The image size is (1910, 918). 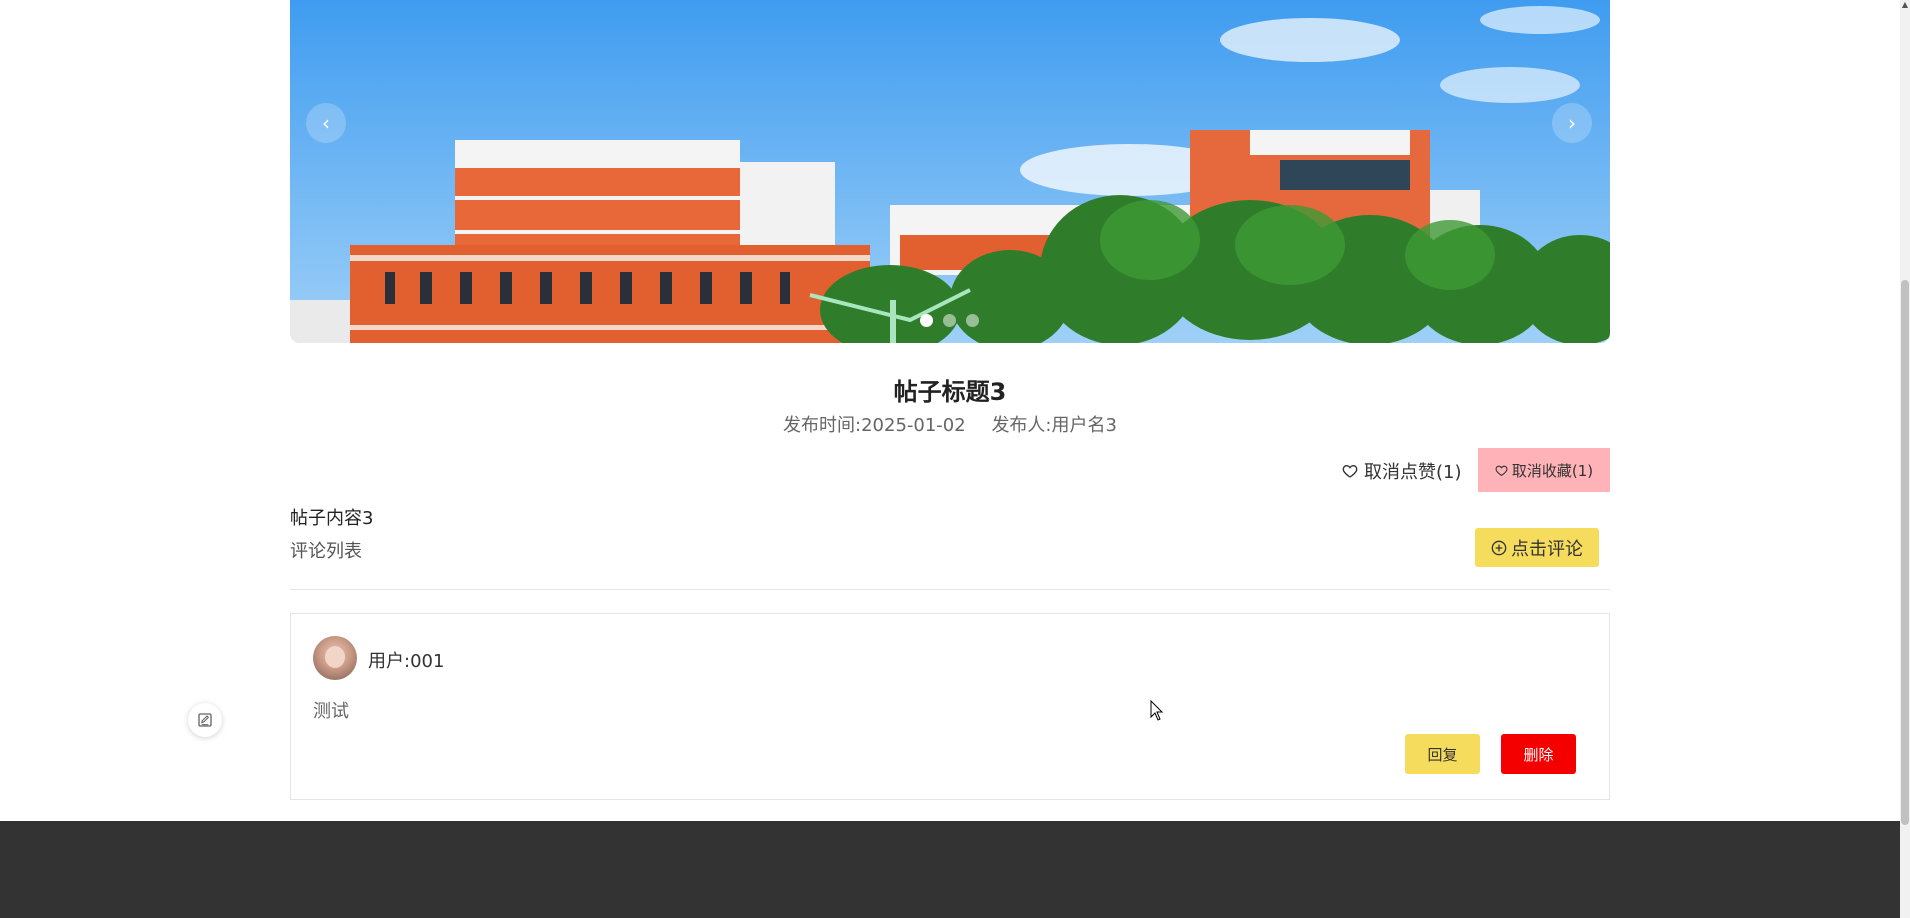 I want to click on publisher: 发布人:用户名3, so click(x=1054, y=425).